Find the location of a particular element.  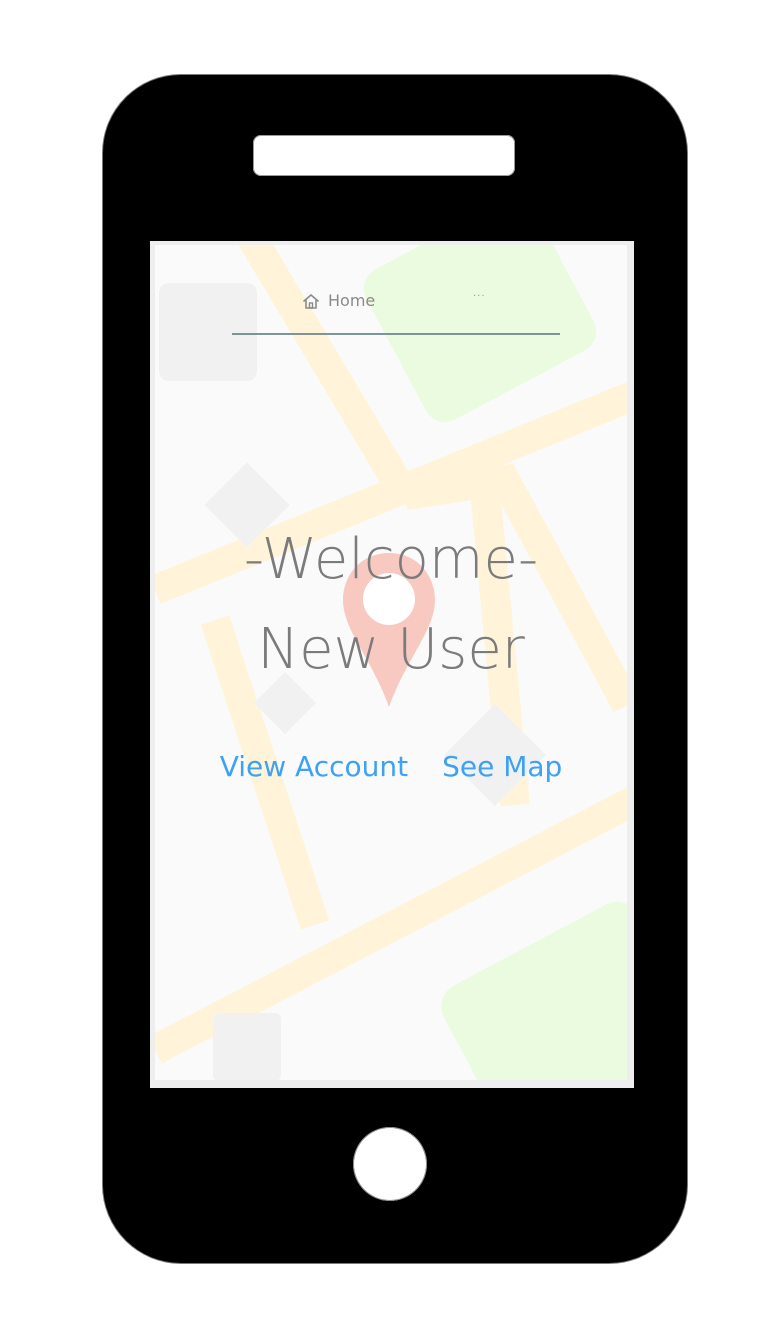

top-nav: Home ··· is located at coordinates (396, 311).